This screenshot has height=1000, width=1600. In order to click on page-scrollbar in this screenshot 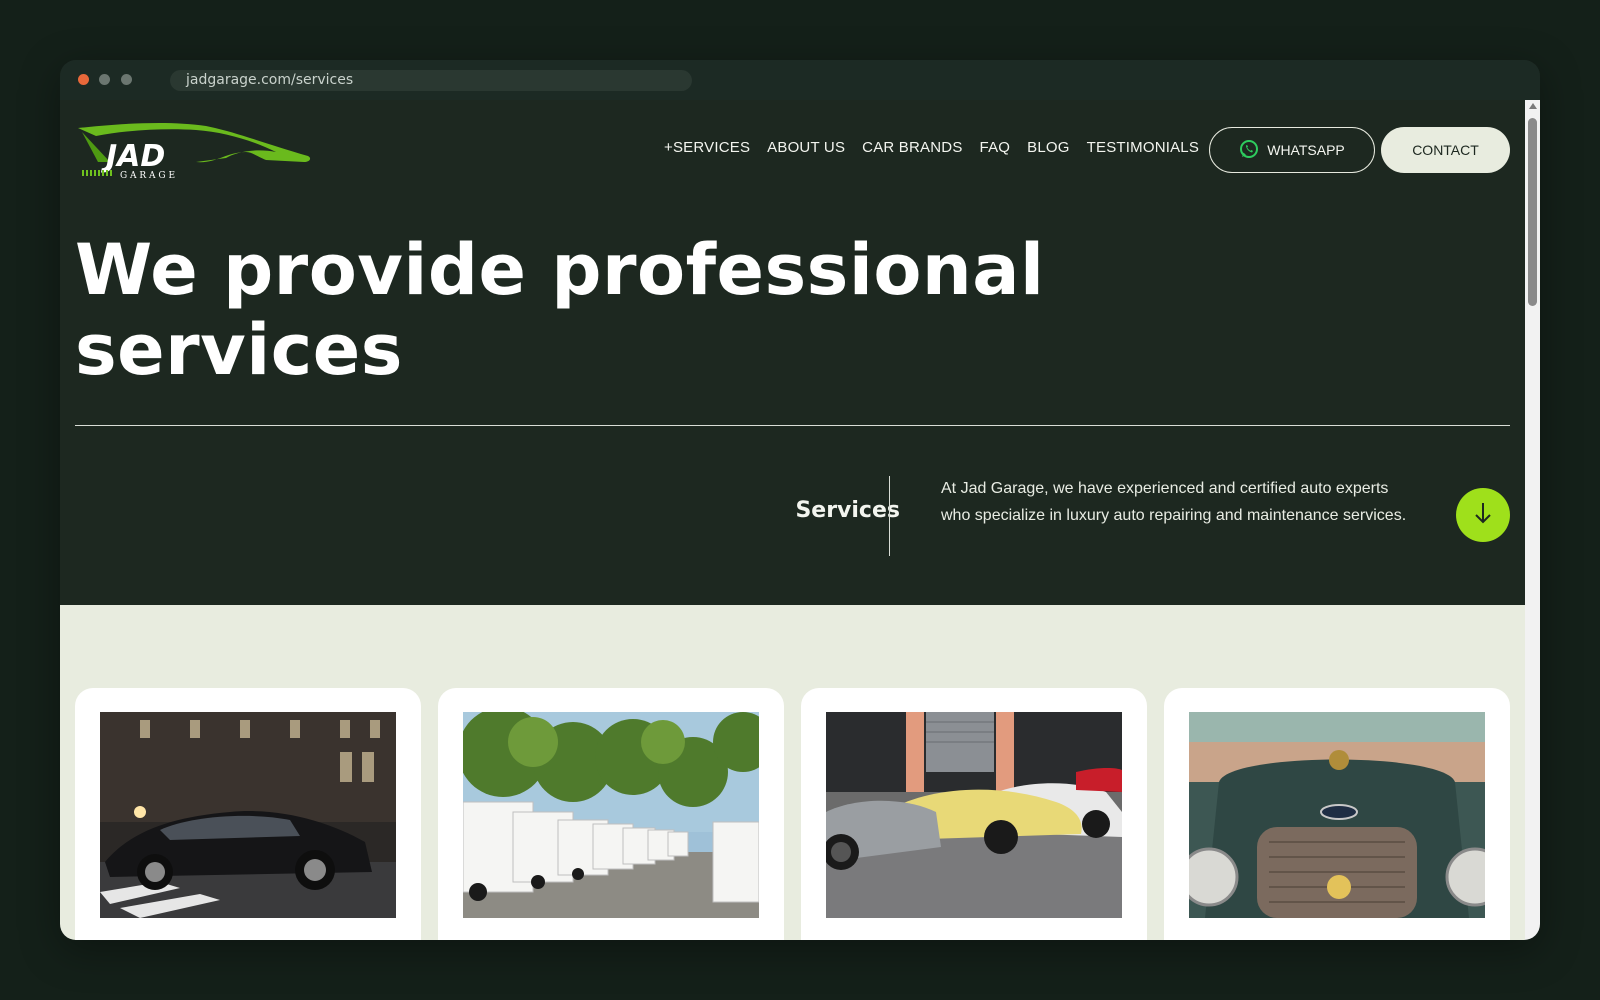, I will do `click(1532, 520)`.